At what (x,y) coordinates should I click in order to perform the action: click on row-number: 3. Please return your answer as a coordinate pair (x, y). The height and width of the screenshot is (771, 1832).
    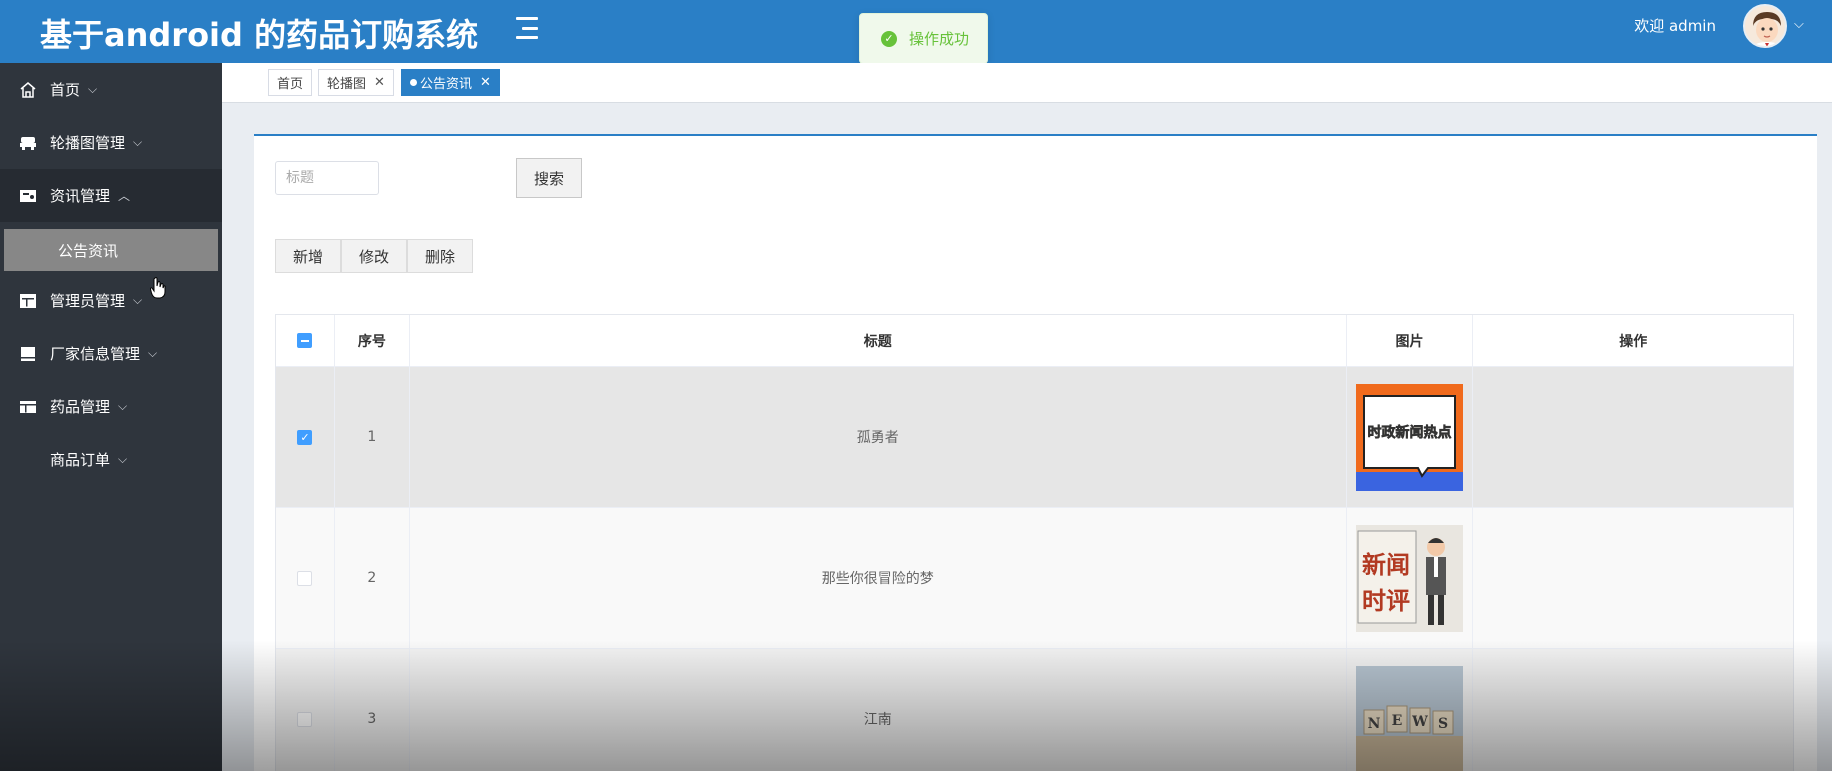
    Looking at the image, I should click on (372, 710).